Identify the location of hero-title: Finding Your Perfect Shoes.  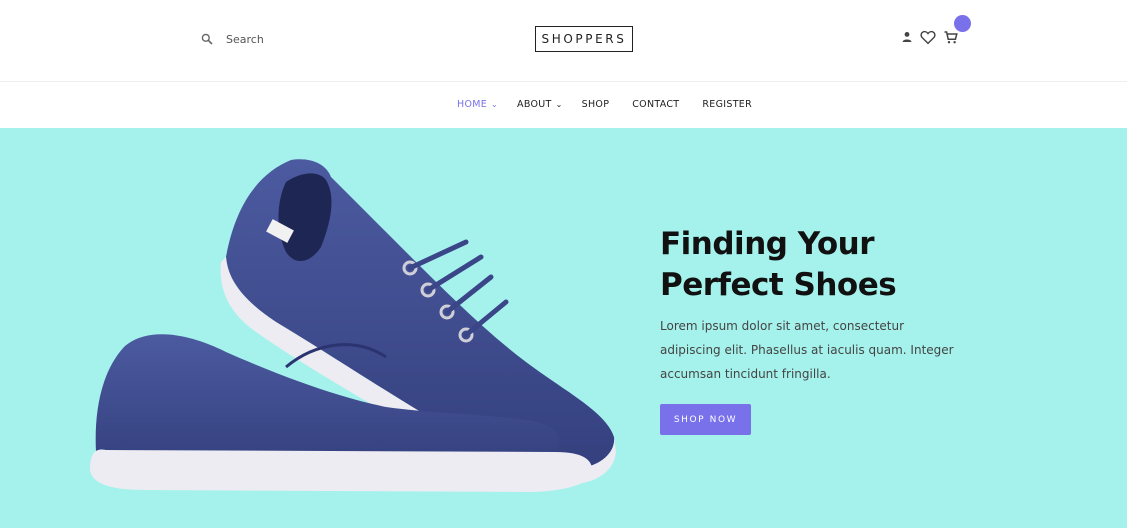
(810, 265).